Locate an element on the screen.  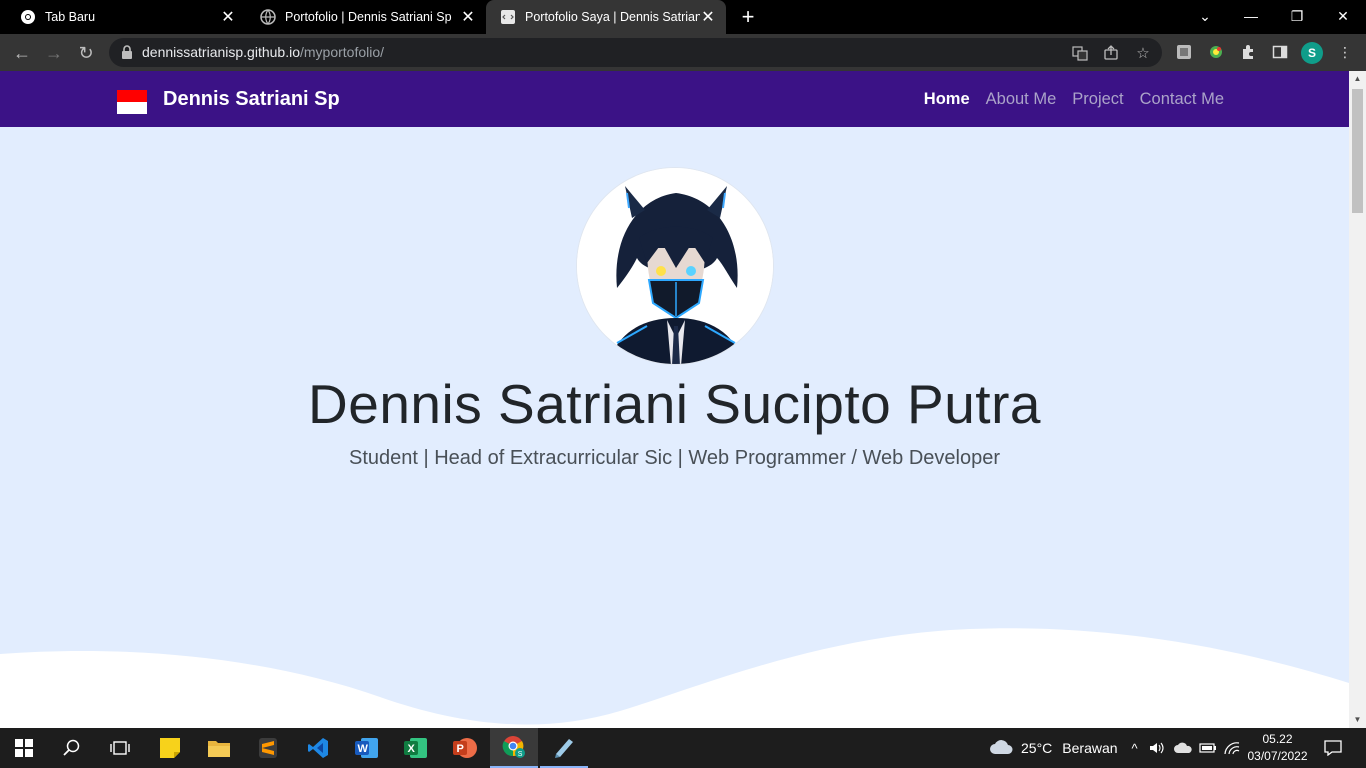
scroll-up-arrow-icon: ▲ is located at coordinates (1357, 78).